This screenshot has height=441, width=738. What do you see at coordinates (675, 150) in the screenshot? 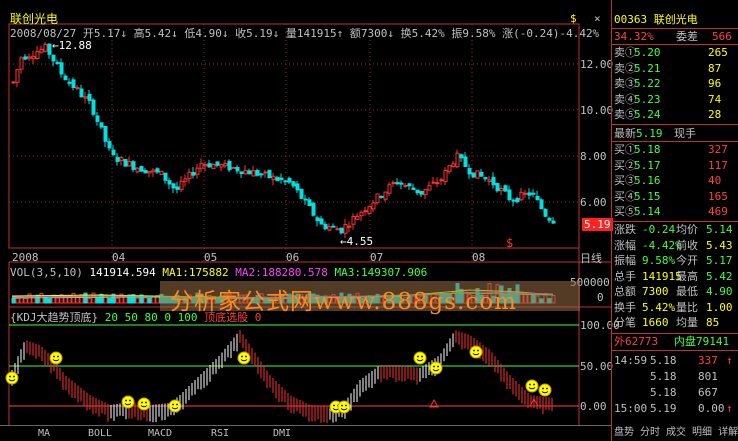
I see `buy-row: 买① 5.18 327` at bounding box center [675, 150].